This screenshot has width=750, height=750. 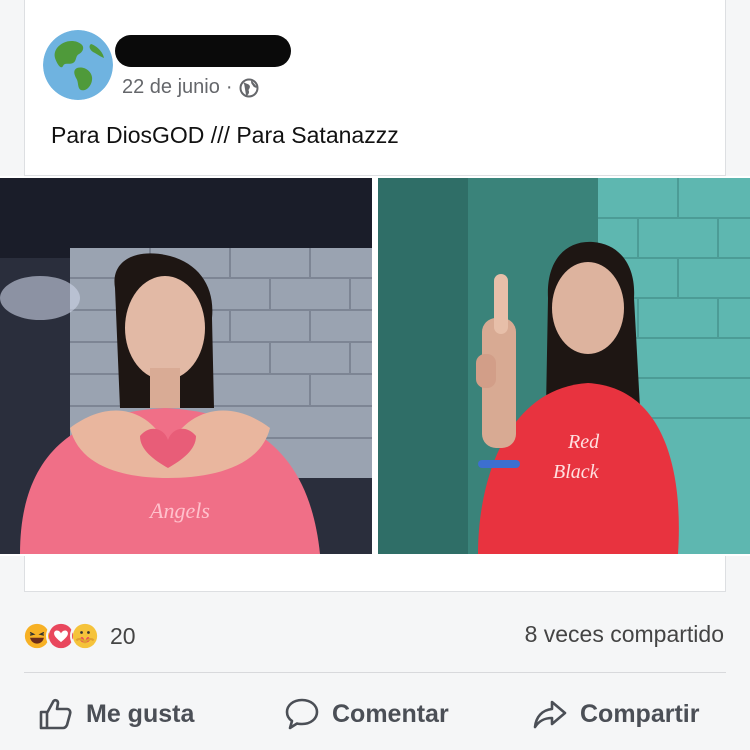 What do you see at coordinates (550, 714) in the screenshot?
I see `share-arrow-icon` at bounding box center [550, 714].